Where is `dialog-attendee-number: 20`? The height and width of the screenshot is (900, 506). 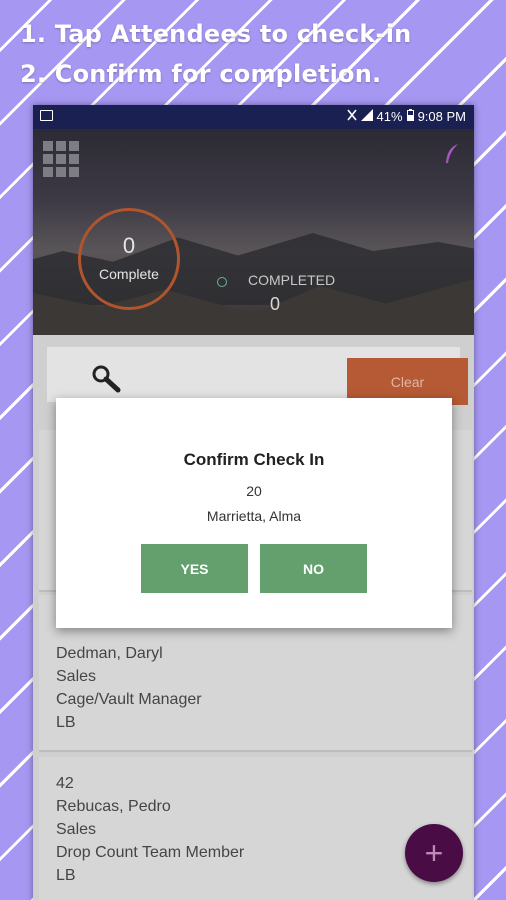 dialog-attendee-number: 20 is located at coordinates (254, 491).